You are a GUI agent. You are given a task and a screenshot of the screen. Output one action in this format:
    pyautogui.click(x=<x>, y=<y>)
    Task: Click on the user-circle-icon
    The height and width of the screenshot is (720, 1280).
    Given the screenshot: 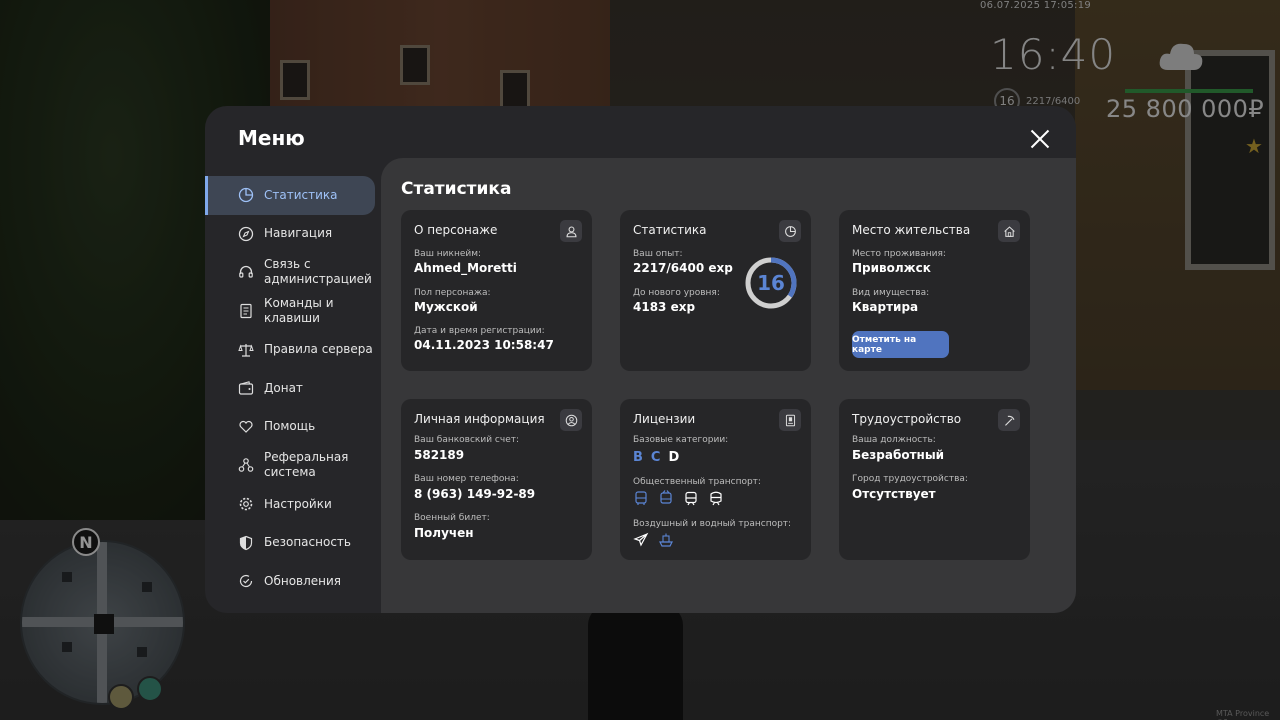 What is the action you would take?
    pyautogui.click(x=571, y=420)
    